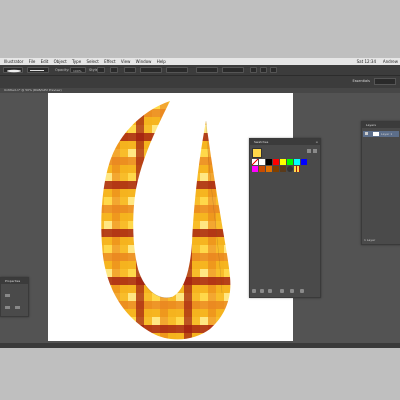  Describe the element at coordinates (14, 297) in the screenshot. I see `properties-panel: Properties` at that location.